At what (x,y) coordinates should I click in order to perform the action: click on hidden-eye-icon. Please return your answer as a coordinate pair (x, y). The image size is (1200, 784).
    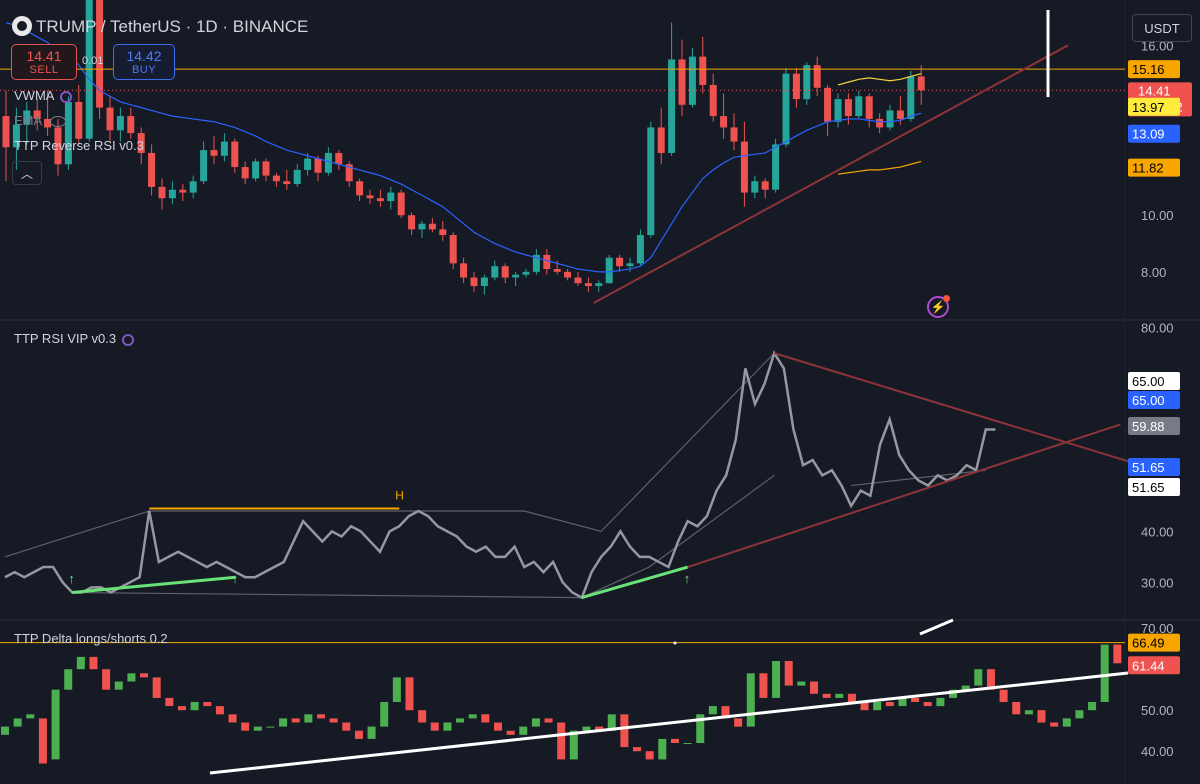
    Looking at the image, I should click on (58, 122).